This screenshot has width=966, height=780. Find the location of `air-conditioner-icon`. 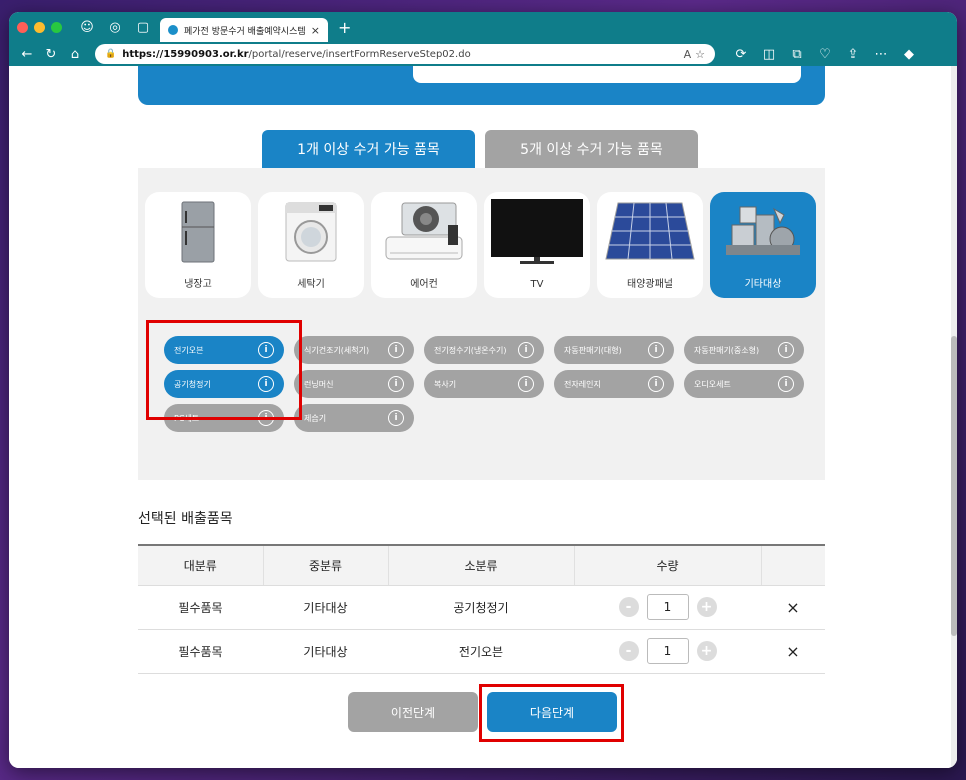

air-conditioner-icon is located at coordinates (424, 232).